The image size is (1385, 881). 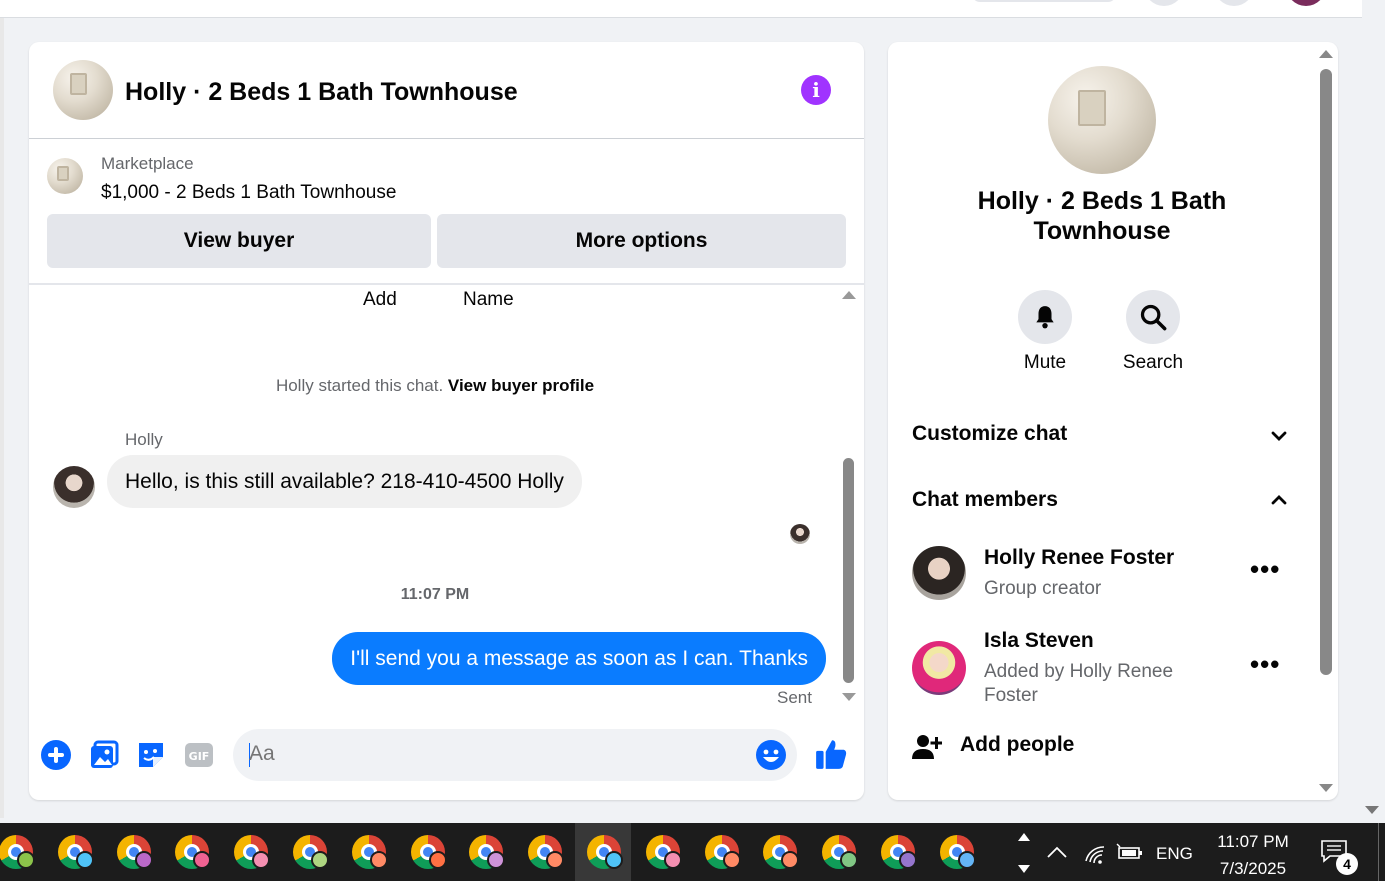 What do you see at coordinates (1057, 852) in the screenshot?
I see `show-hidden-icons-icon` at bounding box center [1057, 852].